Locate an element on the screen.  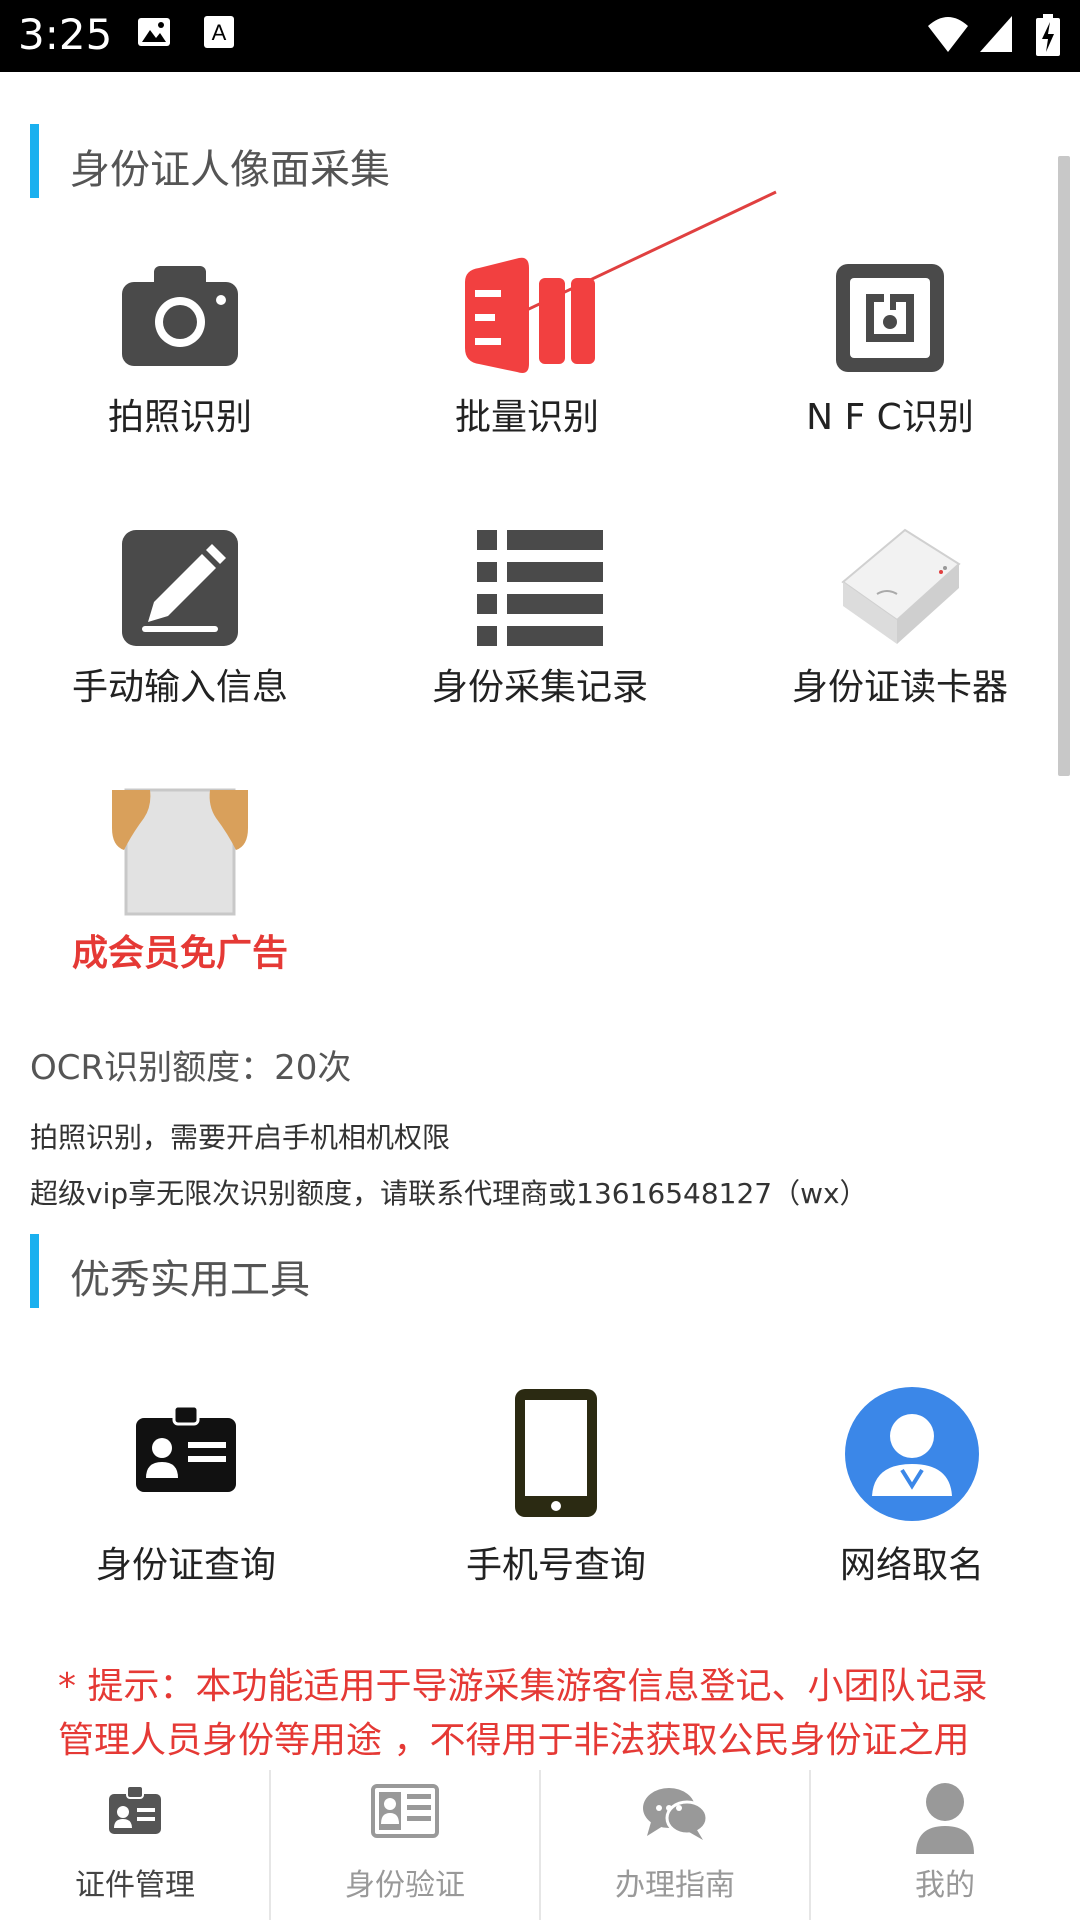
tile-label: 身份证查询 is located at coordinates (185, 1565).